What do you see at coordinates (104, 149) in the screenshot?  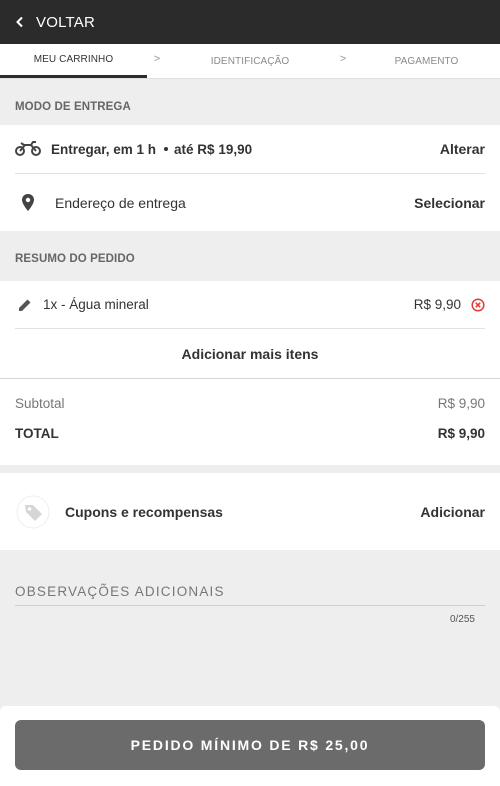 I see `delivery-time: Entregar, em 1 h` at bounding box center [104, 149].